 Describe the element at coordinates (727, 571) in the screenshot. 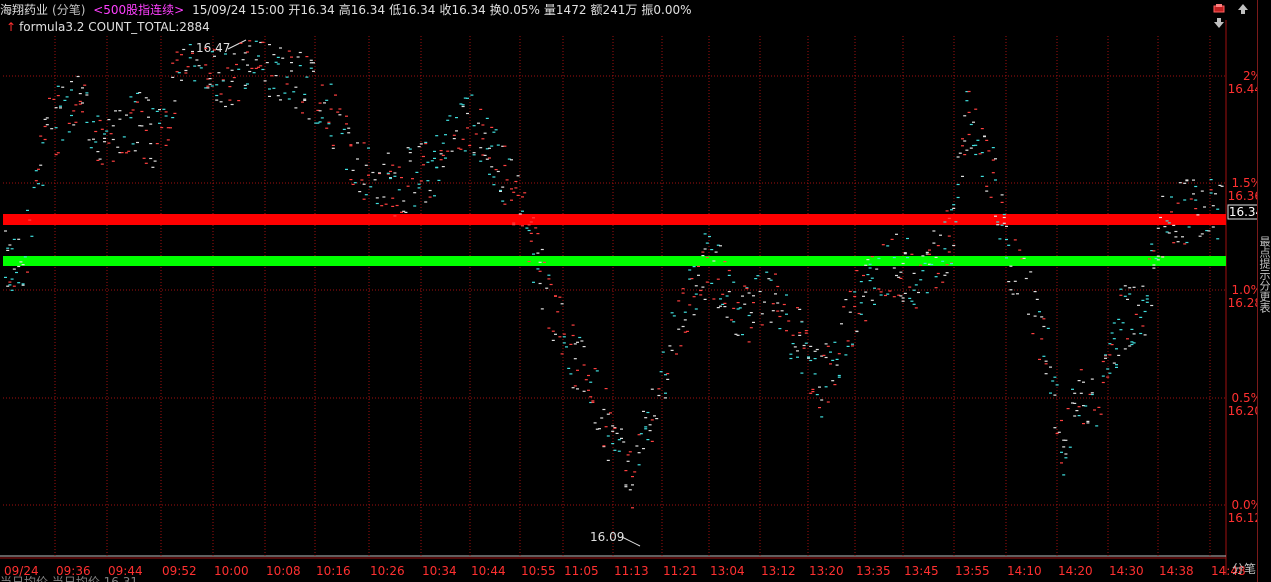

I see `time-tick-label: 13:04` at that location.